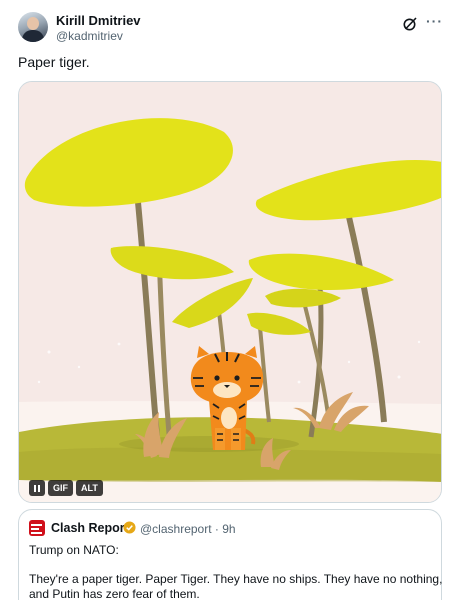  I want to click on media-controls: GIF ALT, so click(66, 488).